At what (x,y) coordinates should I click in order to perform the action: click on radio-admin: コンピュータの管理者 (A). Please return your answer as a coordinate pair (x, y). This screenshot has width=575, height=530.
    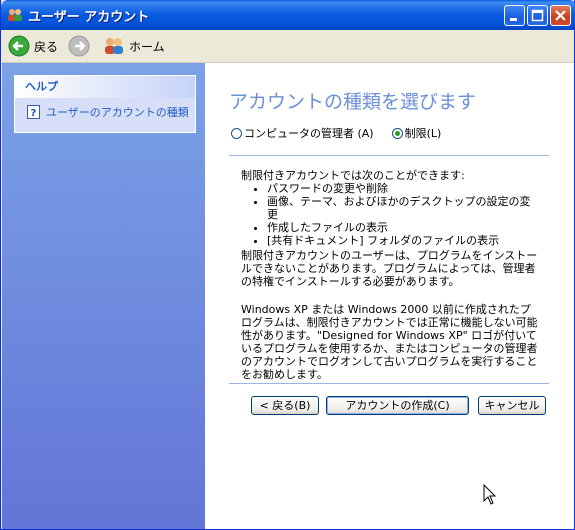
    Looking at the image, I should click on (302, 133).